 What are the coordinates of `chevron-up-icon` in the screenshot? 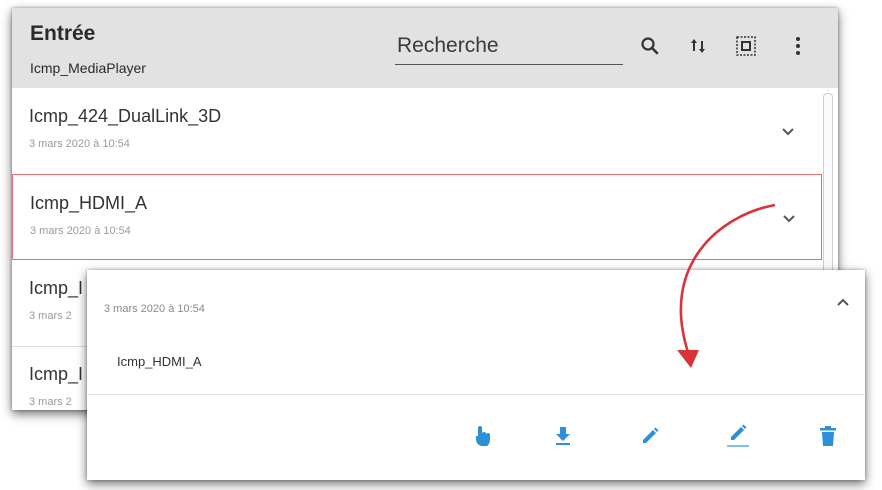 It's located at (843, 302).